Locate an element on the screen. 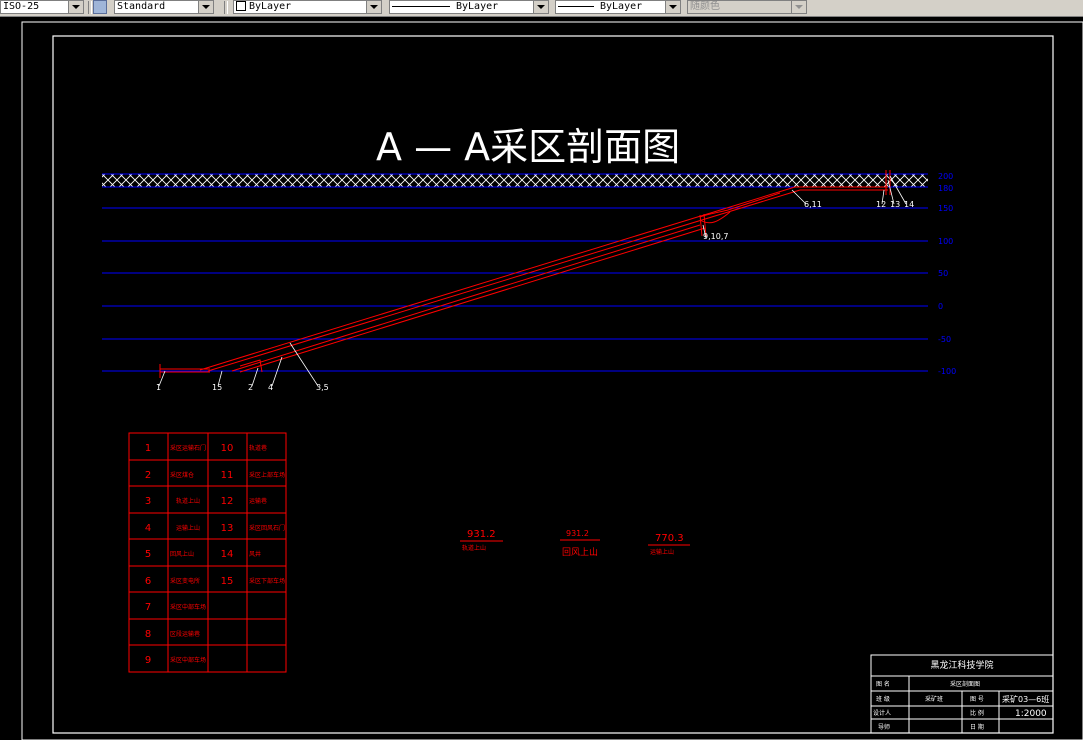  legend-number: 6 is located at coordinates (148, 581).